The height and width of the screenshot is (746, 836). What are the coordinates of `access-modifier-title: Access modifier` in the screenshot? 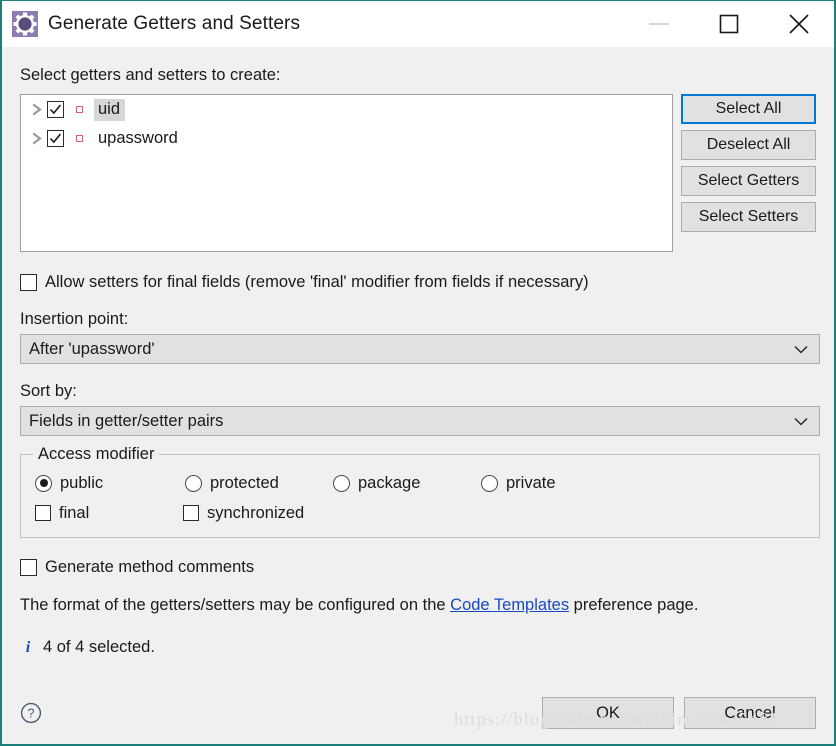 It's located at (96, 454).